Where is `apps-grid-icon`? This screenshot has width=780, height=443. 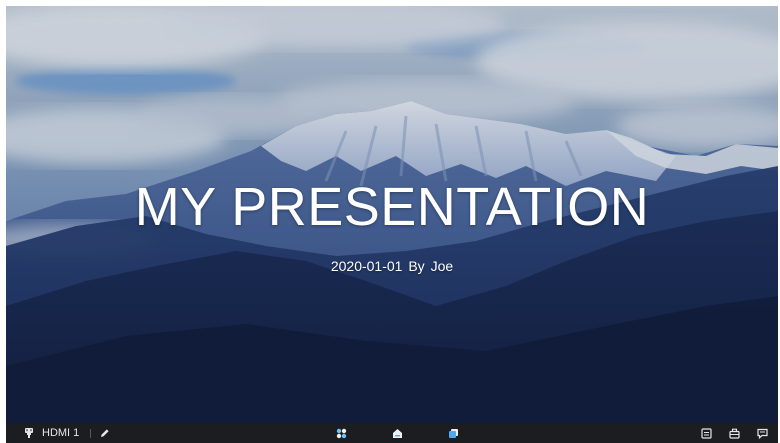 apps-grid-icon is located at coordinates (341, 433).